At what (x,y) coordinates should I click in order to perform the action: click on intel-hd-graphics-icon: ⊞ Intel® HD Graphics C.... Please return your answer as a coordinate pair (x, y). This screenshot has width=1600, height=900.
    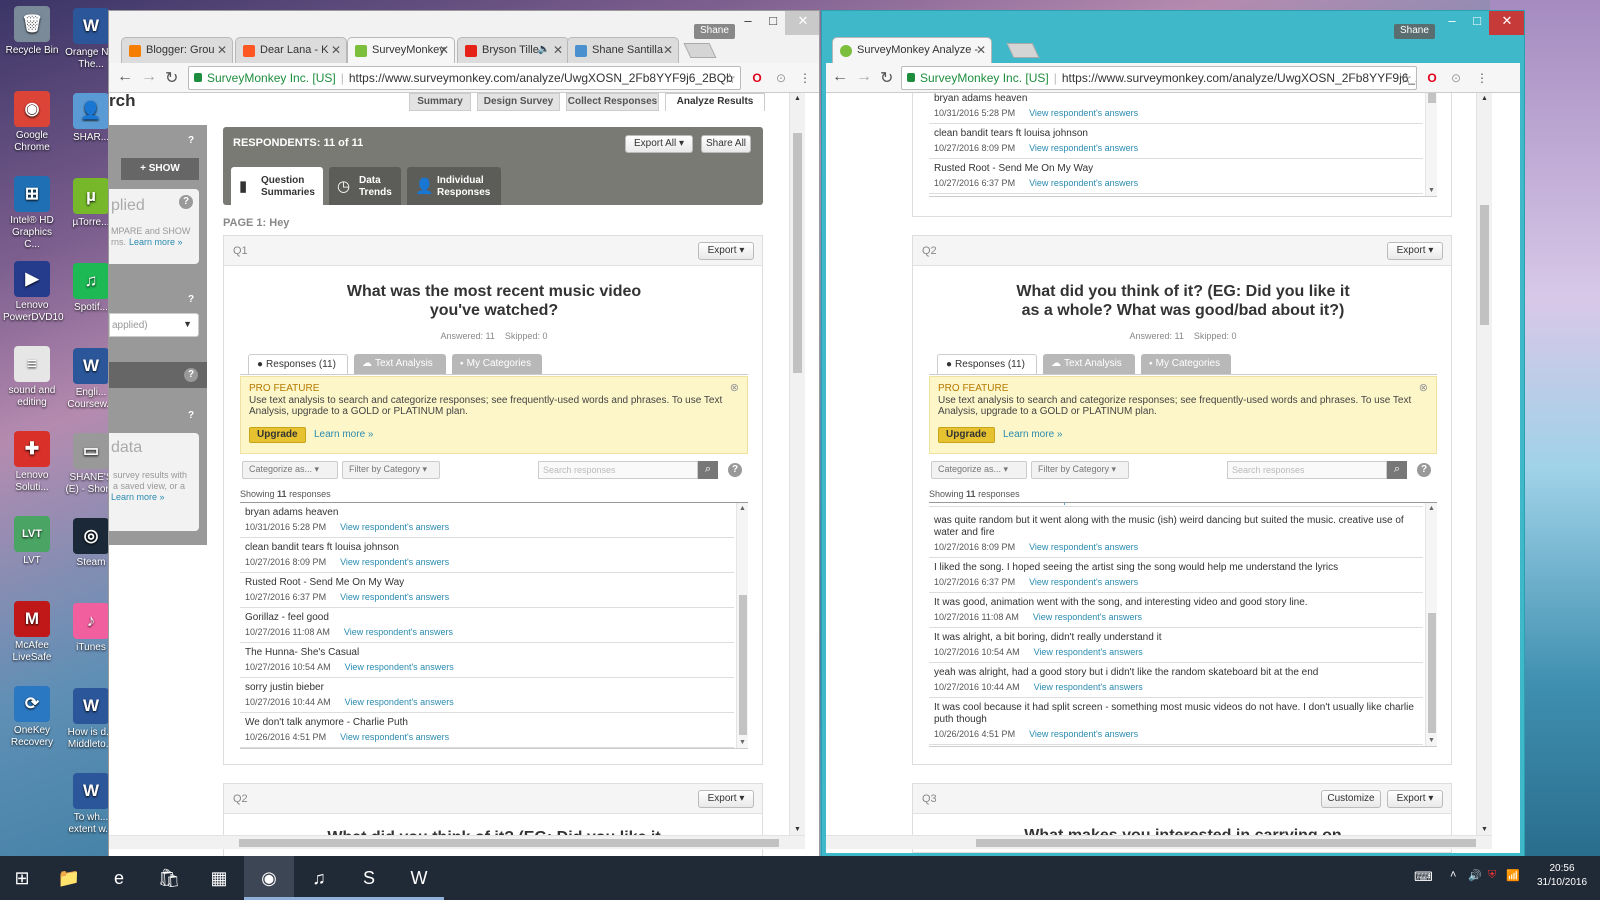
    Looking at the image, I should click on (32, 213).